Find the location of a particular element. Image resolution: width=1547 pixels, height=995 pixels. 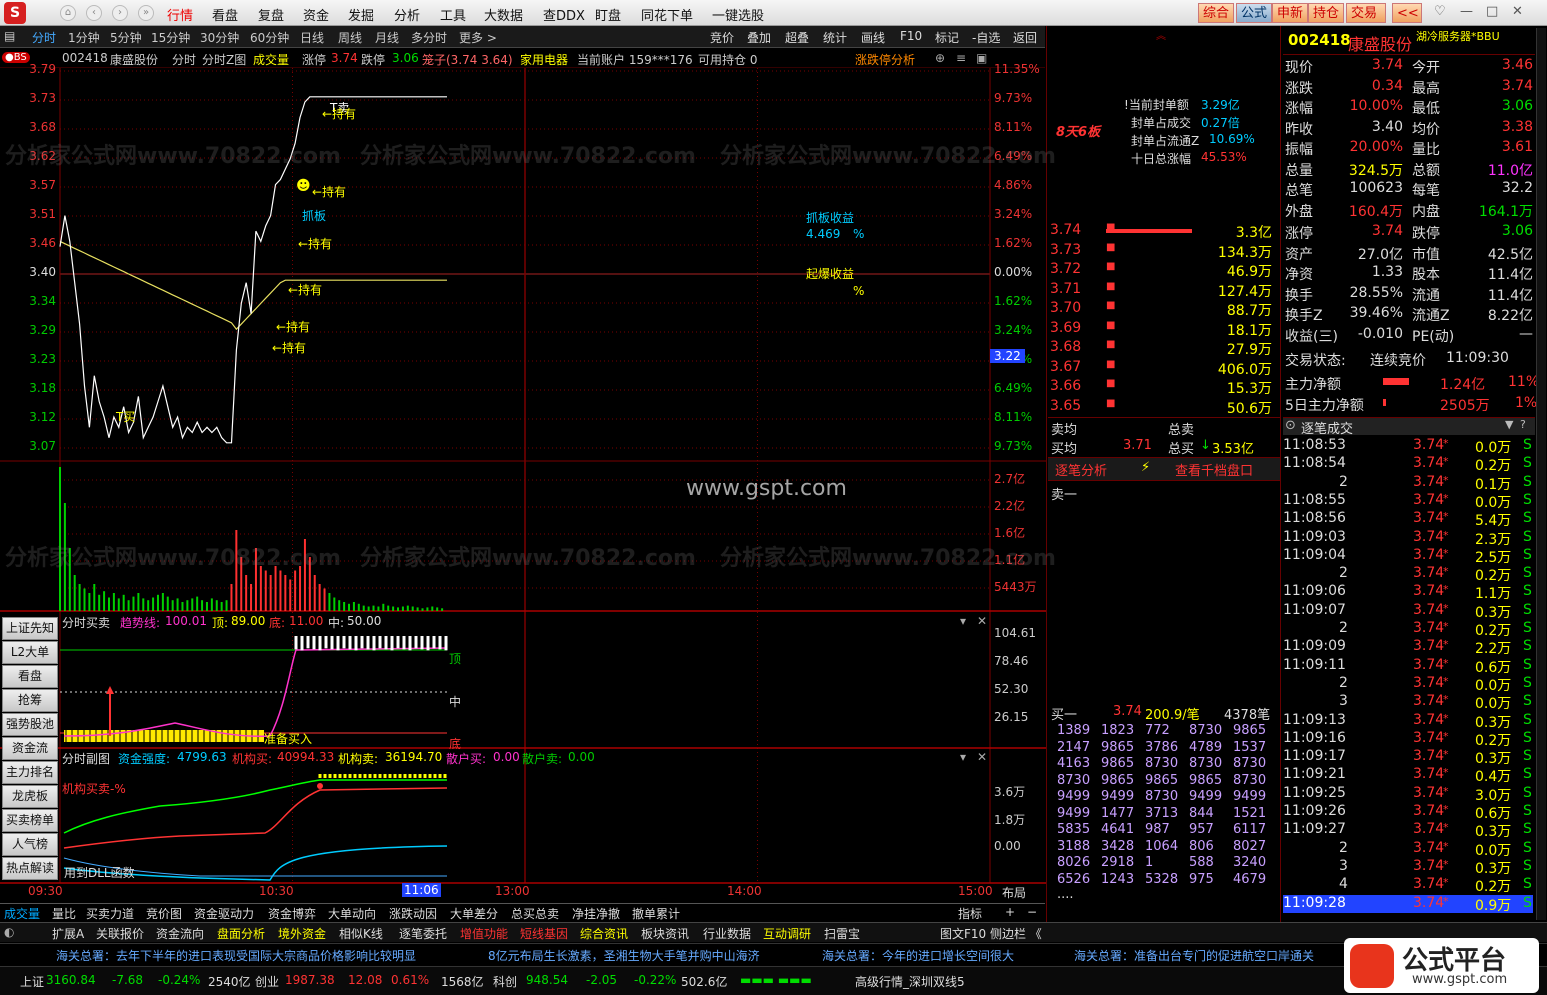

btn-zhibiao: 指标 is located at coordinates (970, 913).